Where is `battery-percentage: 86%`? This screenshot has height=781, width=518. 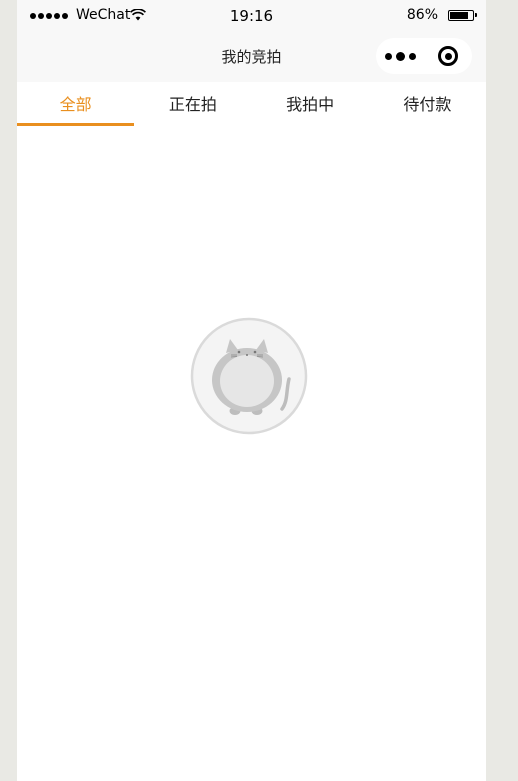 battery-percentage: 86% is located at coordinates (422, 15).